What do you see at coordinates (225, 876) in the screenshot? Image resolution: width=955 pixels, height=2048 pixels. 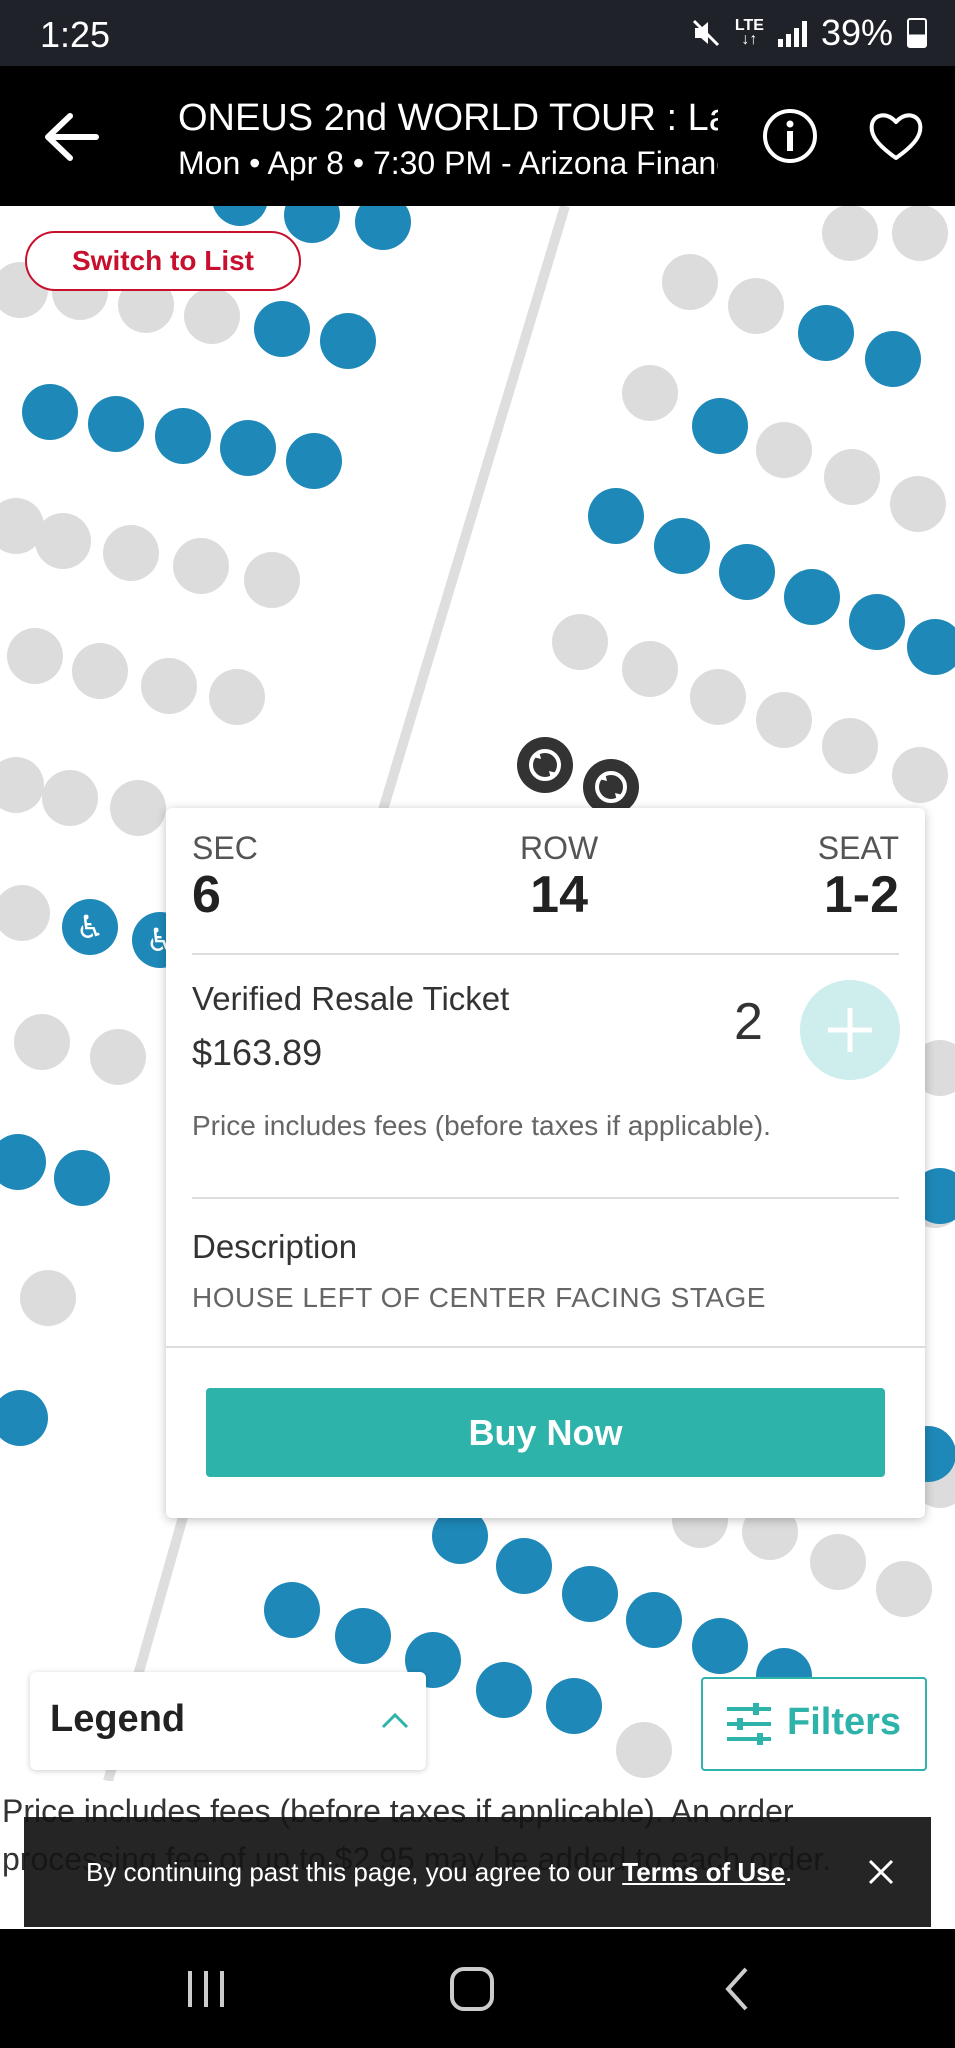 I see `section-block: SEC 6` at bounding box center [225, 876].